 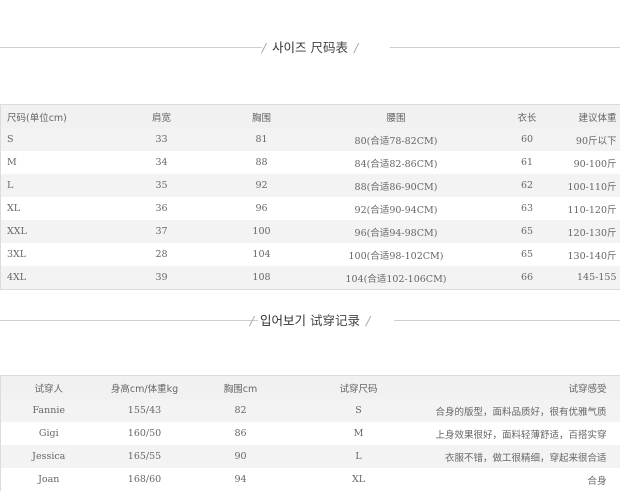 What do you see at coordinates (283, 320) in the screenshot?
I see `trial-title-kr: 입어보기` at bounding box center [283, 320].